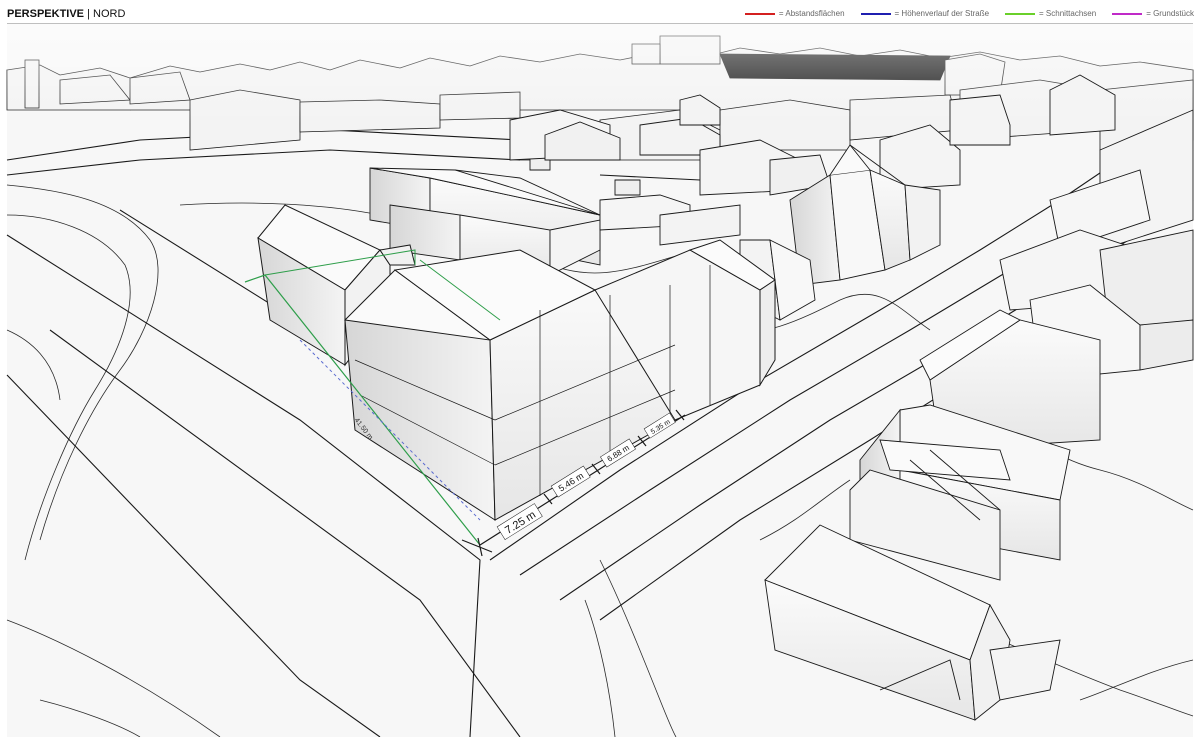 The width and height of the screenshot is (1200, 737). I want to click on page-title: PERSPEKTIVE | NORD, so click(66, 14).